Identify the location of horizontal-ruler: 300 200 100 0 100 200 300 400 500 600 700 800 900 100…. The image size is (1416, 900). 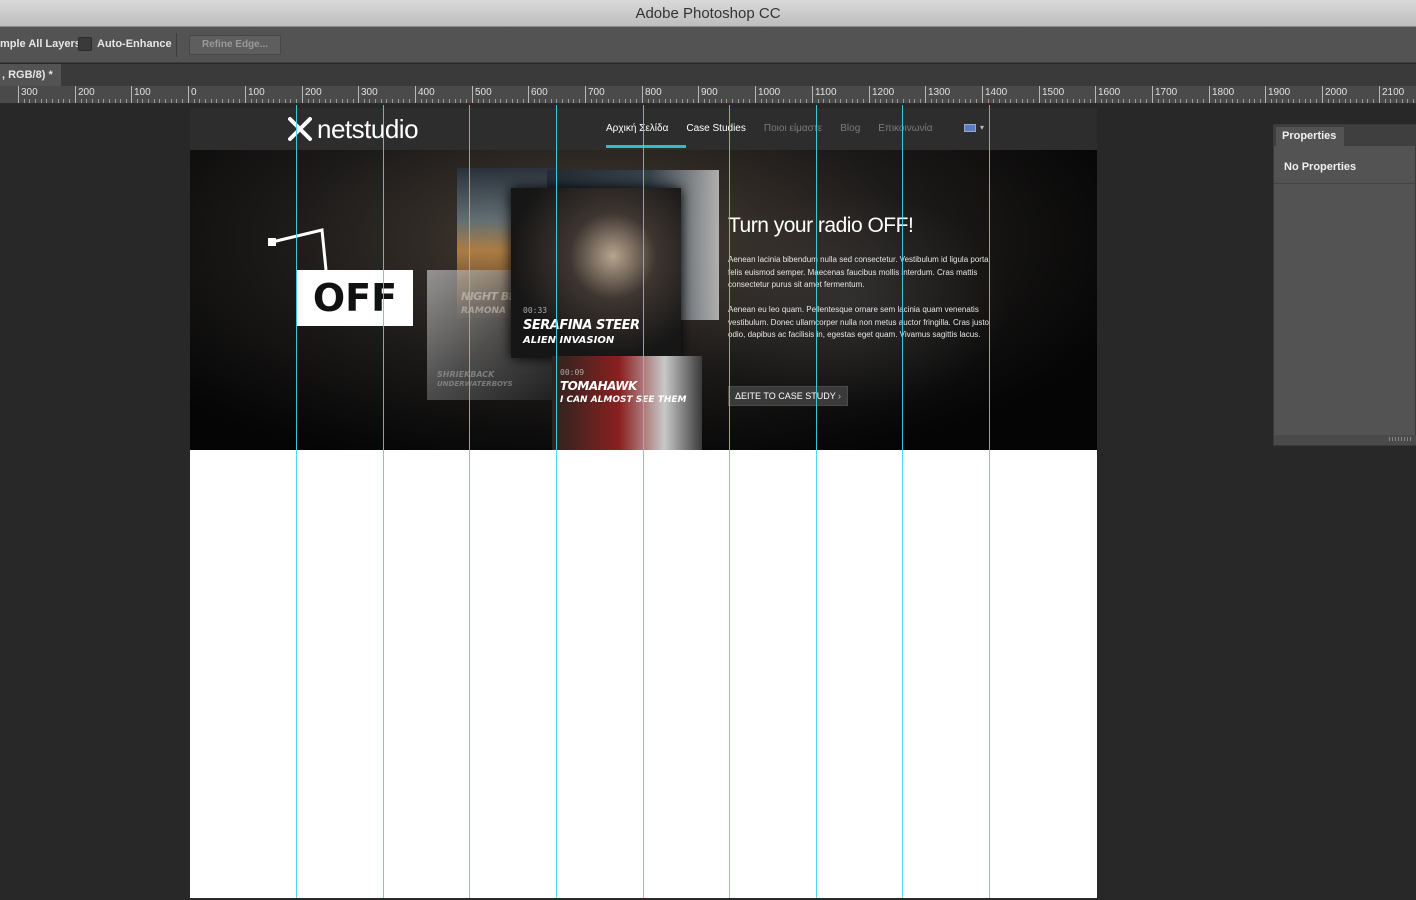
(708, 95).